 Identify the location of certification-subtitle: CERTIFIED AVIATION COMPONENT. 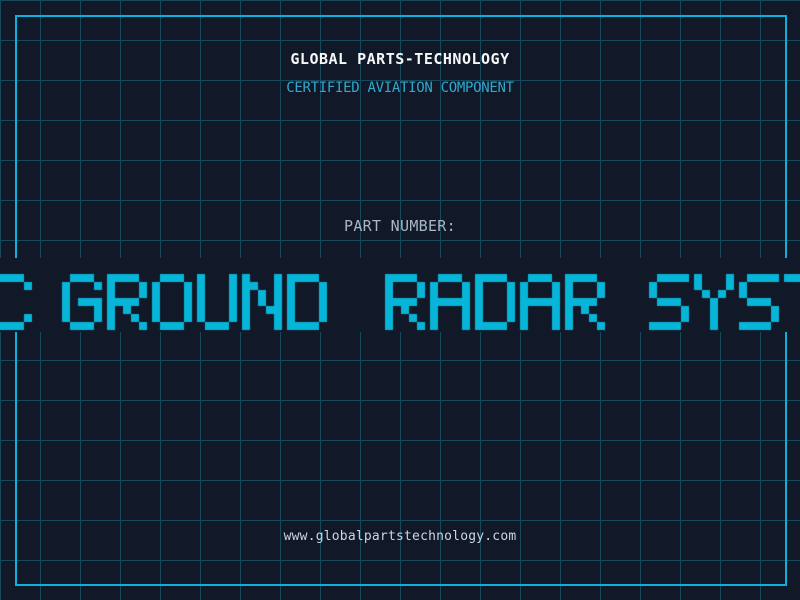
(400, 88).